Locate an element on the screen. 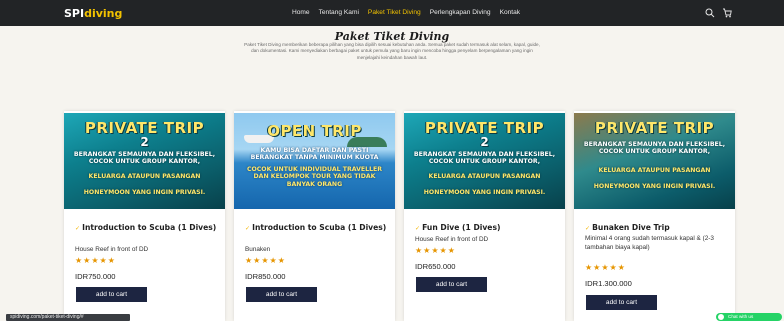  image-headline: PRIVATE TRIP is located at coordinates (654, 128).